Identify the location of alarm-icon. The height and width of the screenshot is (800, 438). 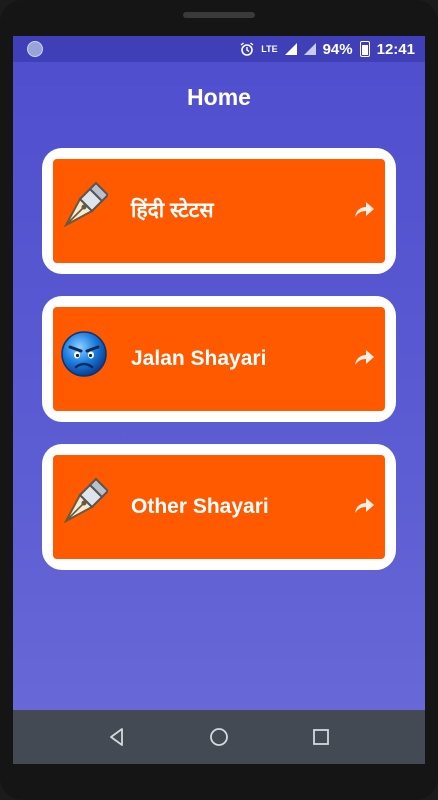
(247, 49).